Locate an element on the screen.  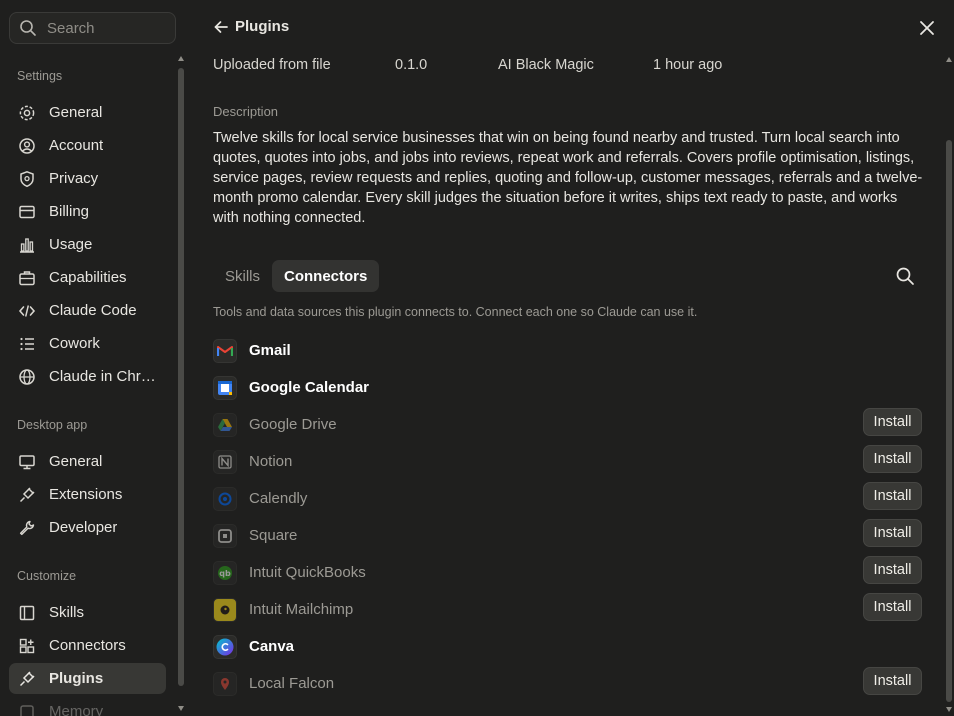
google-drive-icon is located at coordinates (225, 424).